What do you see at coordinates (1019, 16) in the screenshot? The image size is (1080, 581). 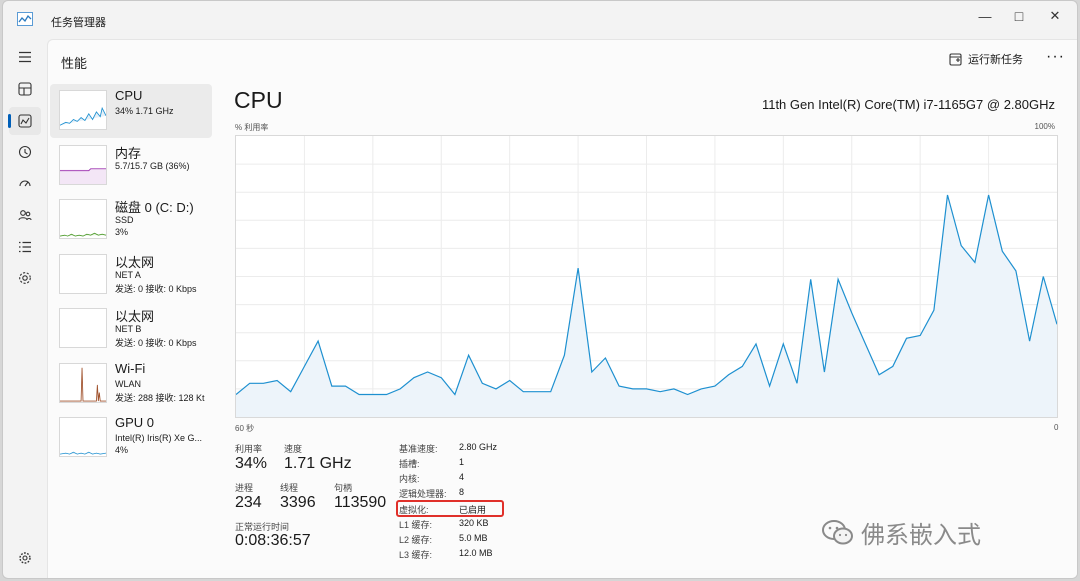 I see `maximize-button: □` at bounding box center [1019, 16].